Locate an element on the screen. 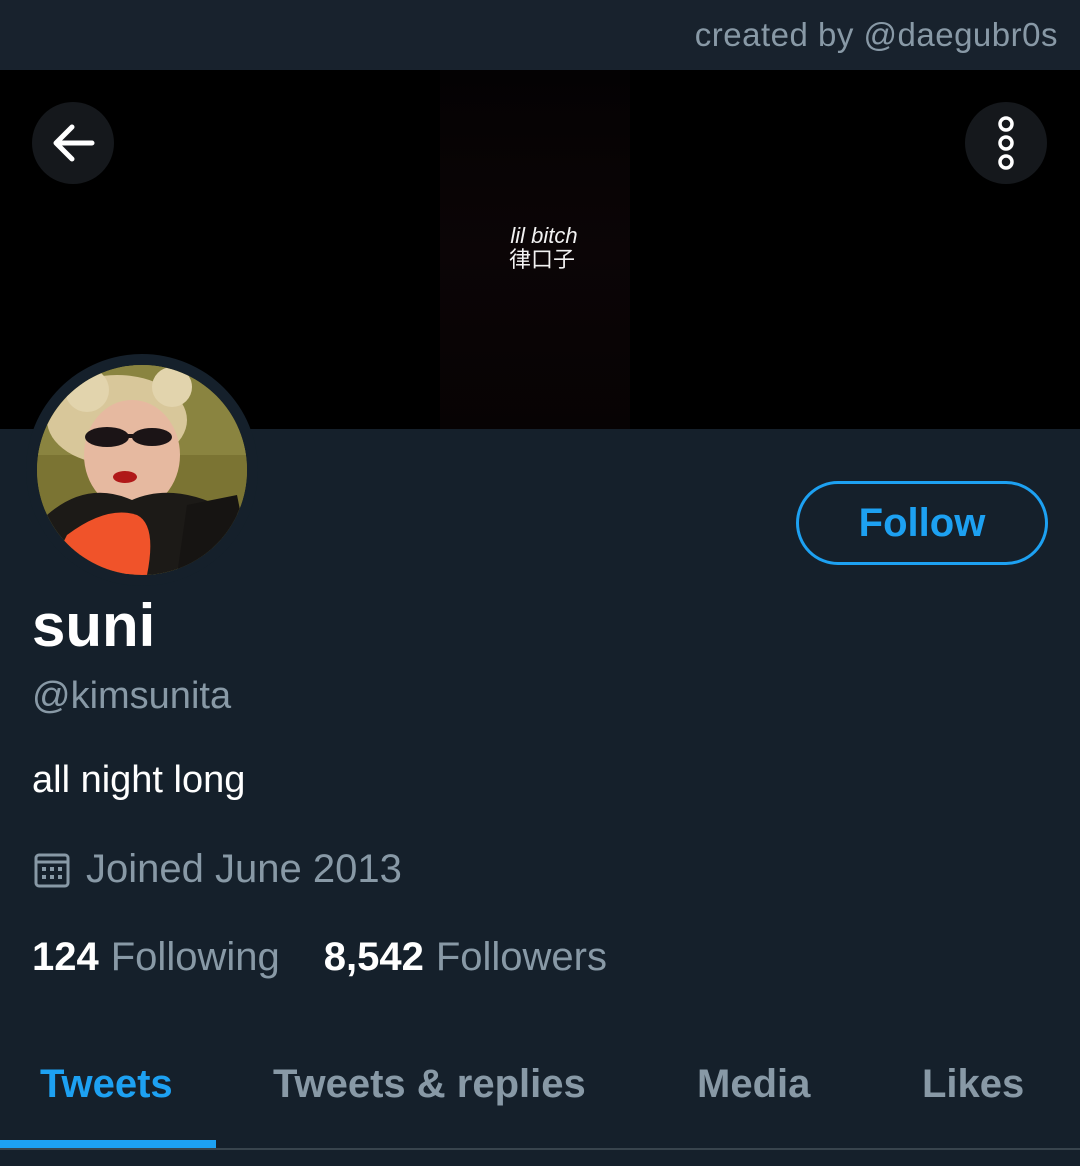 This screenshot has height=1166, width=1080. tab-tweets: Tweets is located at coordinates (106, 1092).